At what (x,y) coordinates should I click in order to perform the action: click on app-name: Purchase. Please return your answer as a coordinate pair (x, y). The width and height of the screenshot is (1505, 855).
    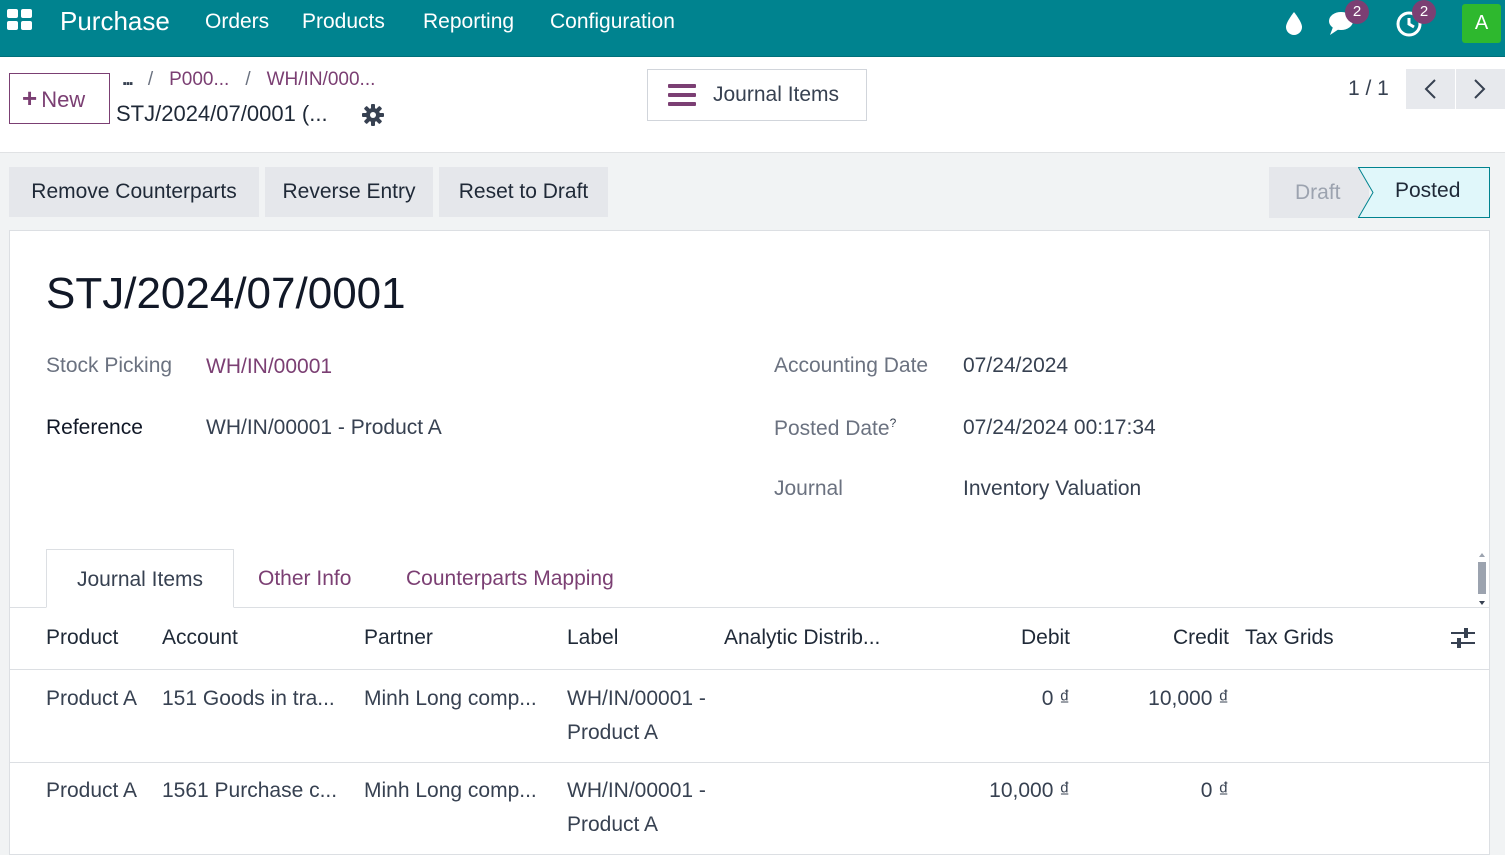
    Looking at the image, I should click on (115, 21).